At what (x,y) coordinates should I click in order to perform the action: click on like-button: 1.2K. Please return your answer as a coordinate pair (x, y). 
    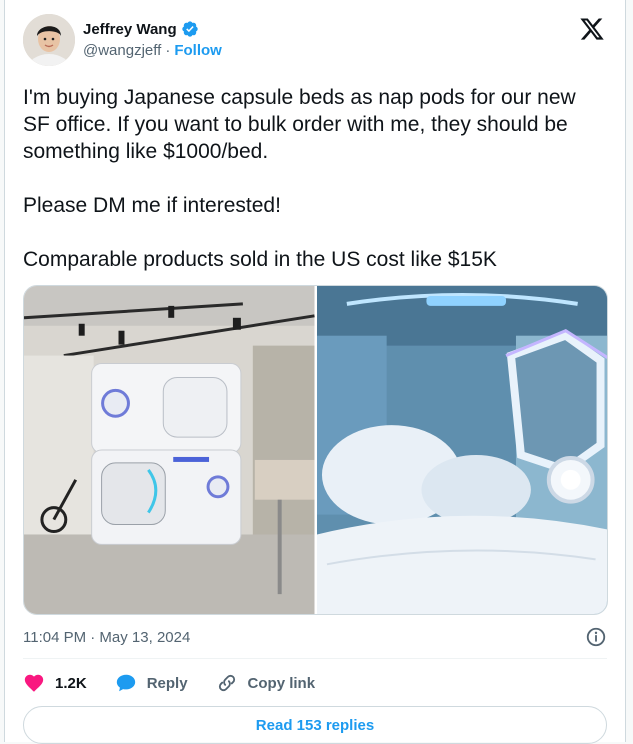
    Looking at the image, I should click on (55, 683).